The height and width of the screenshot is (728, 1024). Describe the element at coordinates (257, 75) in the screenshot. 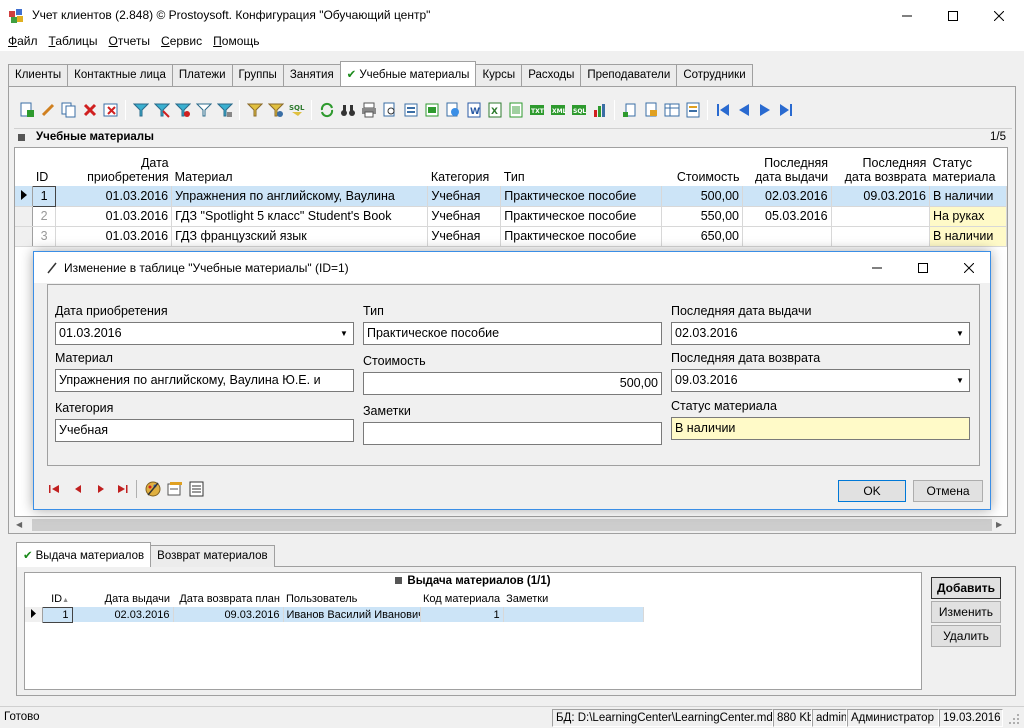

I see `tab-groups: Группы` at that location.